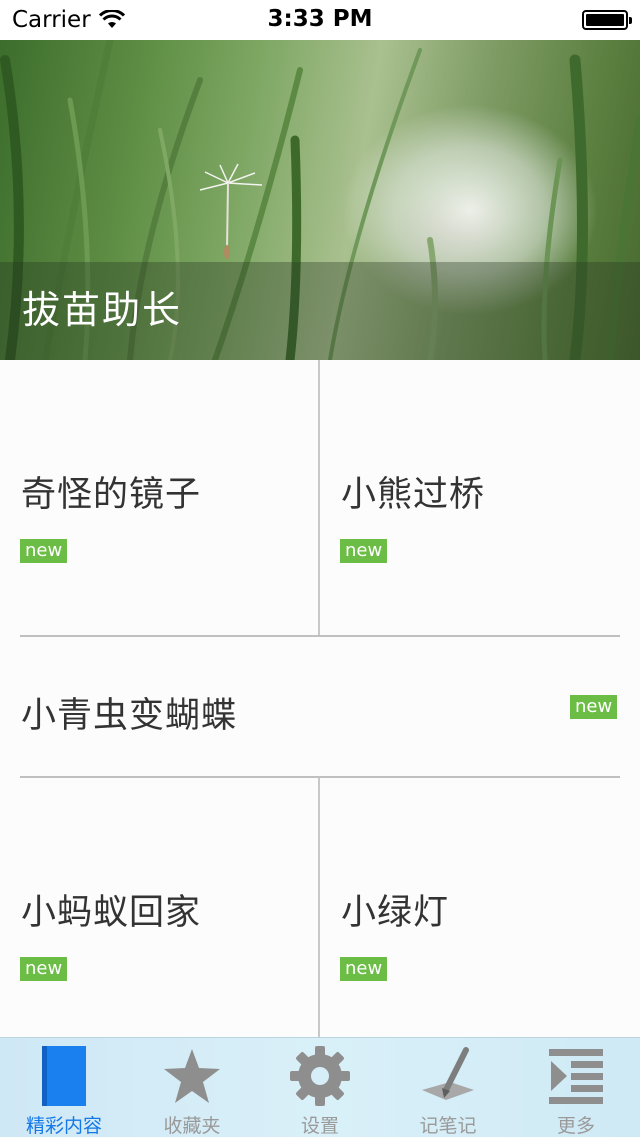  I want to click on clock: 3:33 PM, so click(320, 19).